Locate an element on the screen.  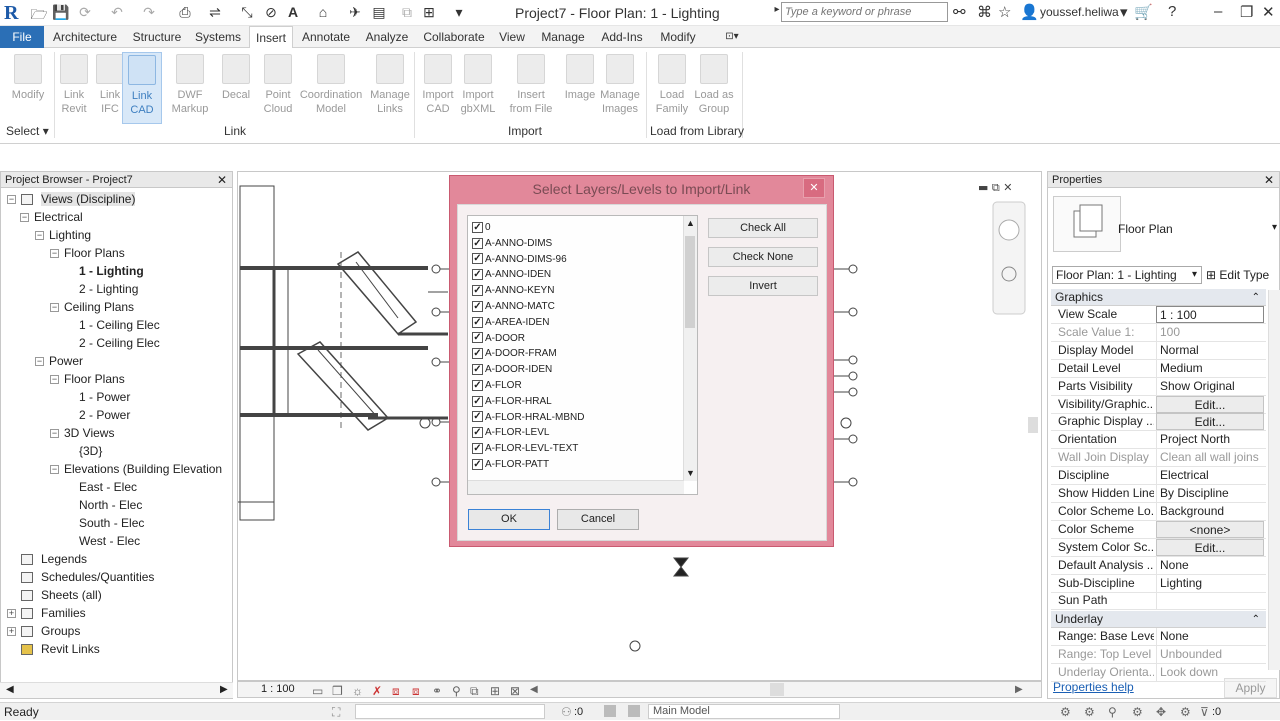
user-menu-chevron-icon: ▾ is located at coordinates (1124, 12).